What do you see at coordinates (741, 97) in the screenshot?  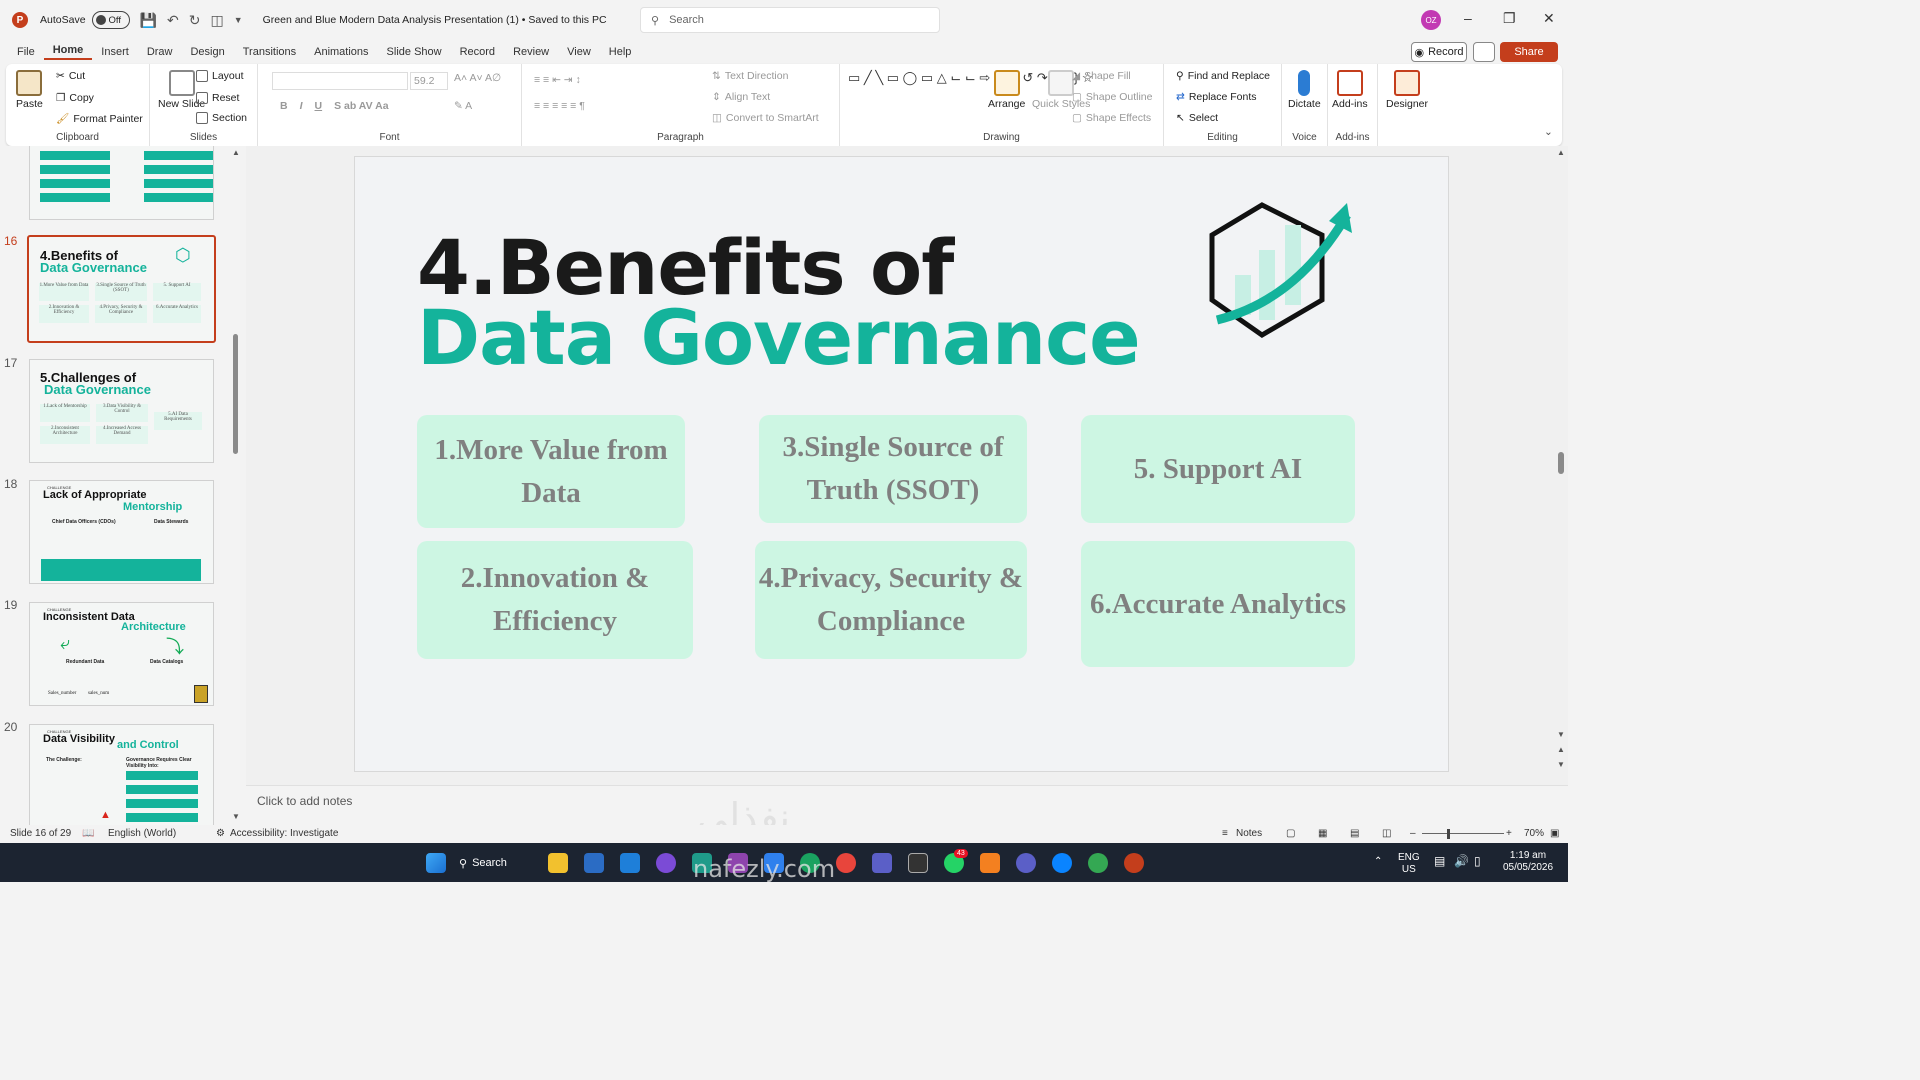 I see `align-text-button: ⇕ Align Text` at bounding box center [741, 97].